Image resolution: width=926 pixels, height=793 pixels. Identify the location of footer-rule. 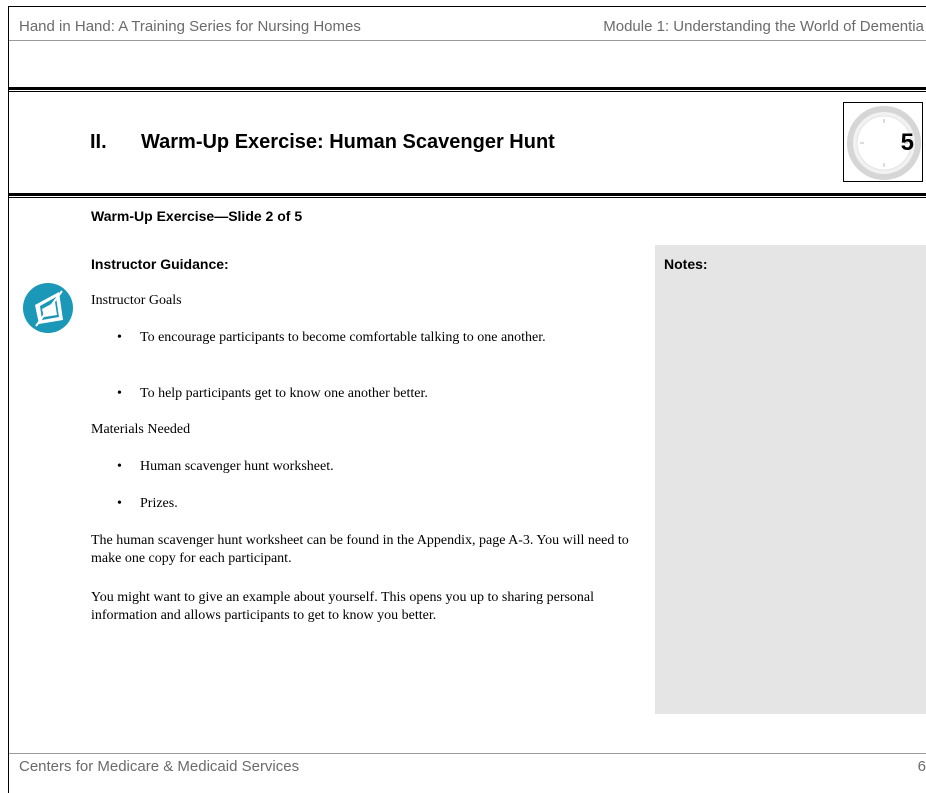
(467, 753).